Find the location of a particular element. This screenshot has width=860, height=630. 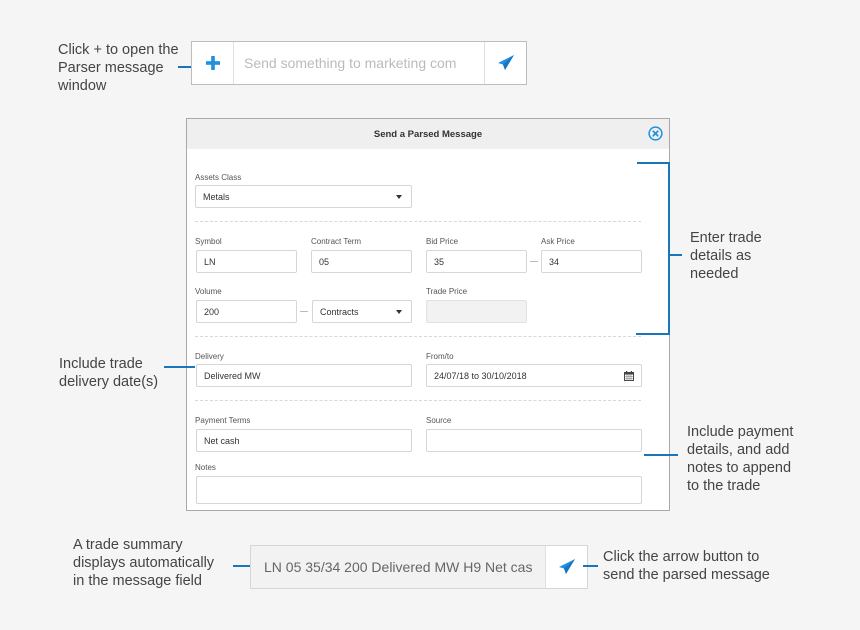

contract-term-label: Contract Term is located at coordinates (336, 241).